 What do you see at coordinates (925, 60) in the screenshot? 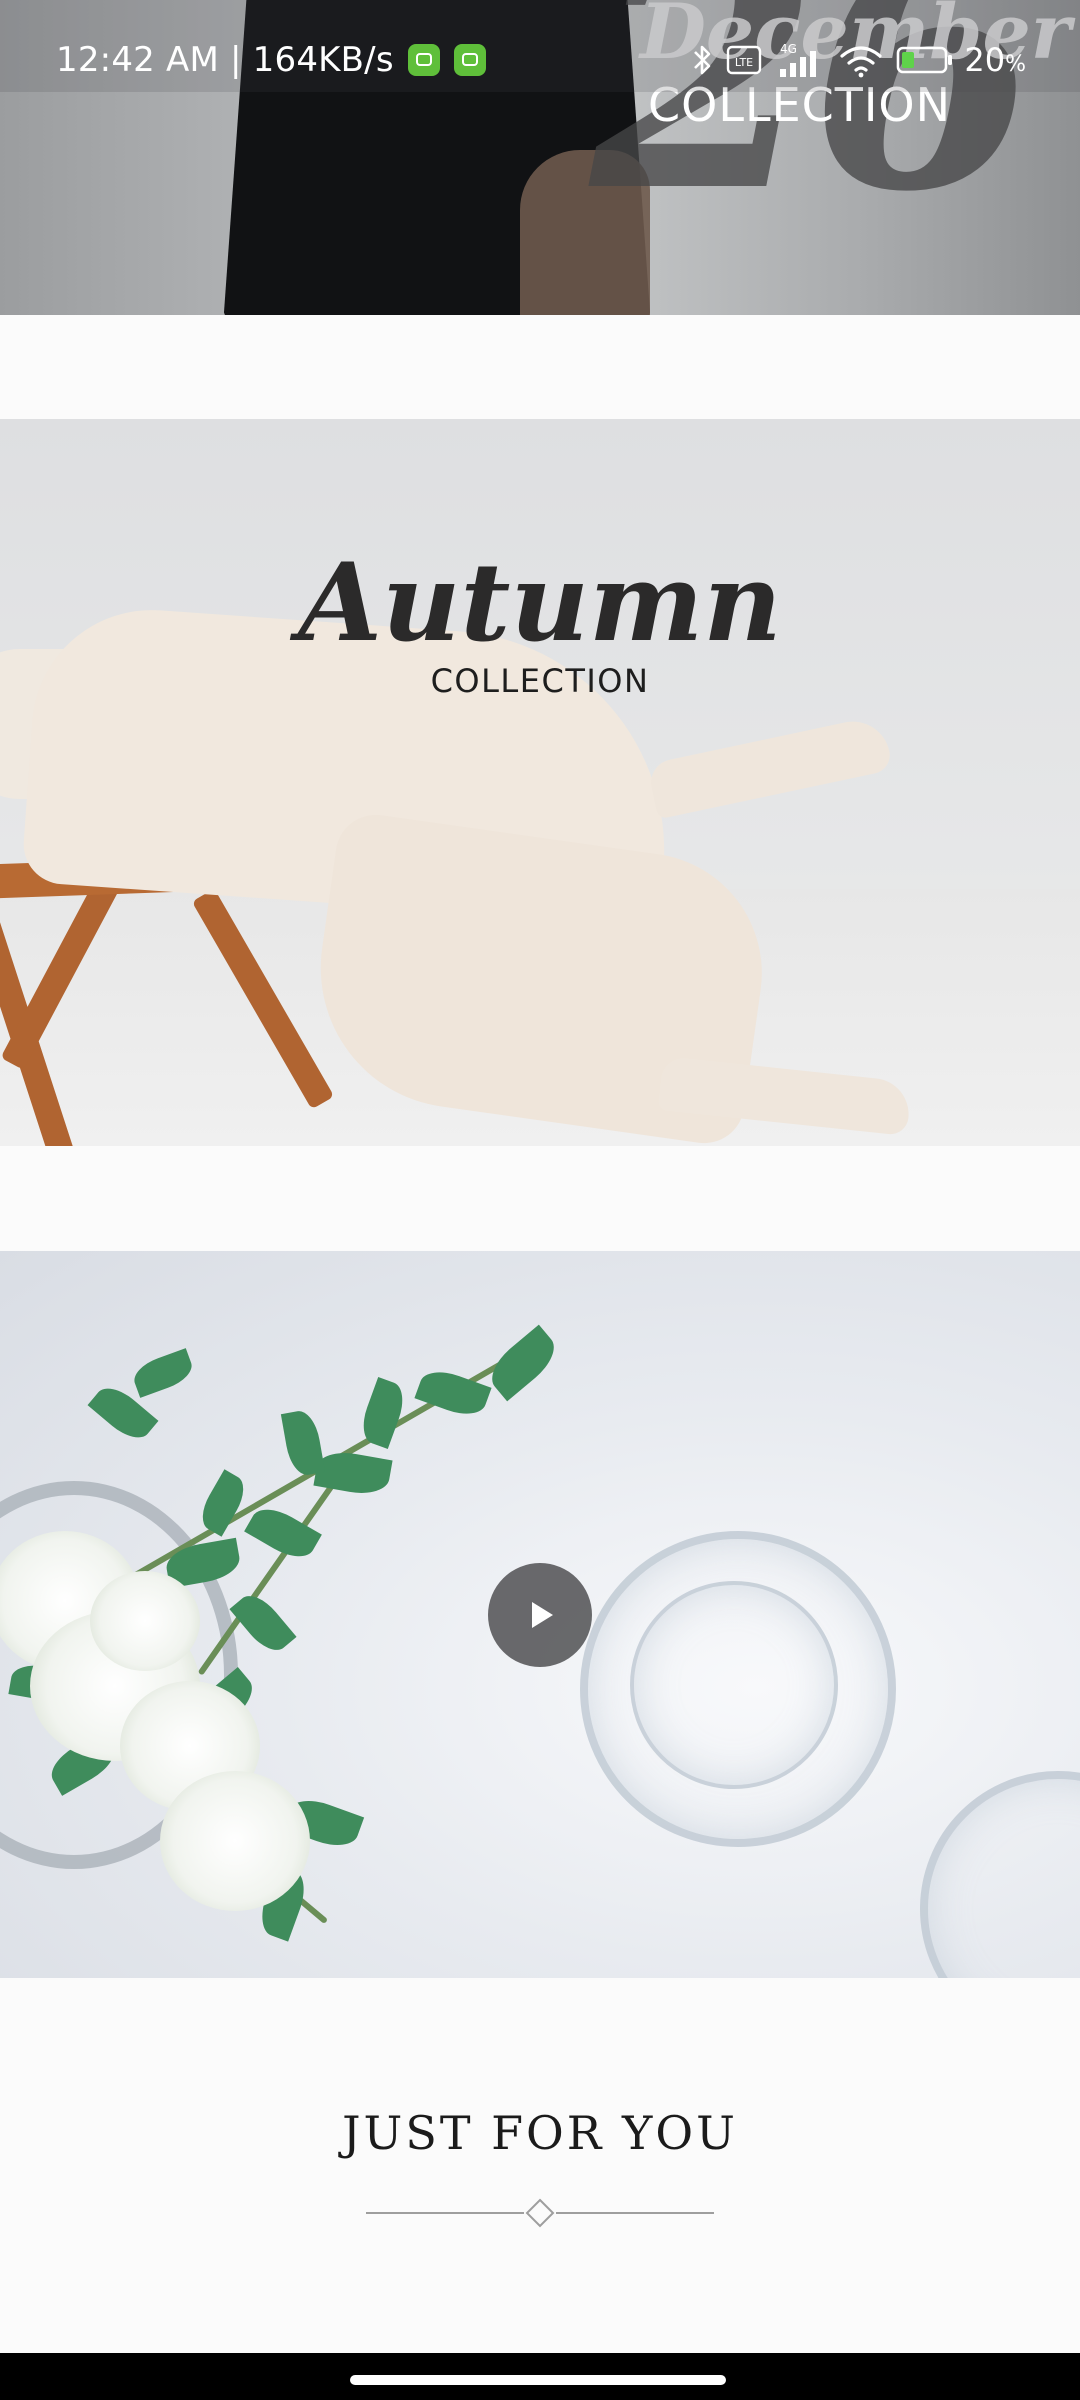
I see `battery-icon` at bounding box center [925, 60].